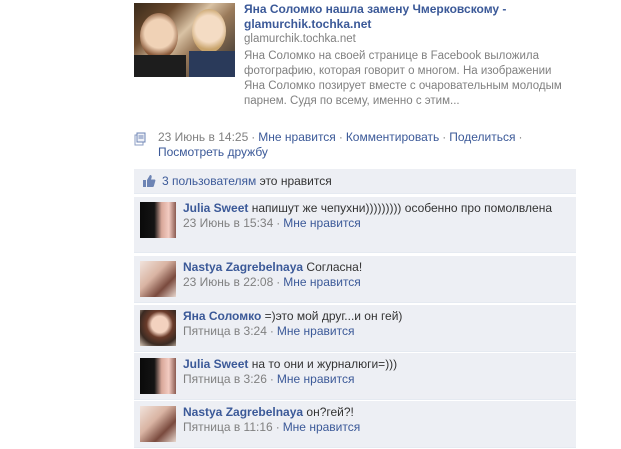 The height and width of the screenshot is (449, 621). I want to click on comment-text: на то они и журналюги=))), so click(324, 364).